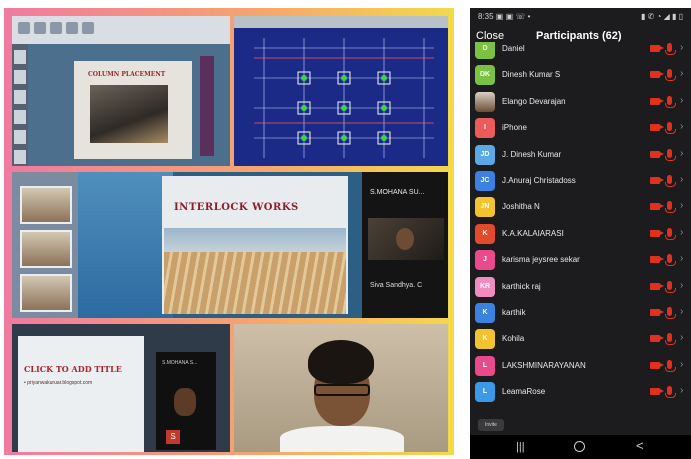  I want to click on participant-row: JN Joshitha N ›, so click(580, 207).